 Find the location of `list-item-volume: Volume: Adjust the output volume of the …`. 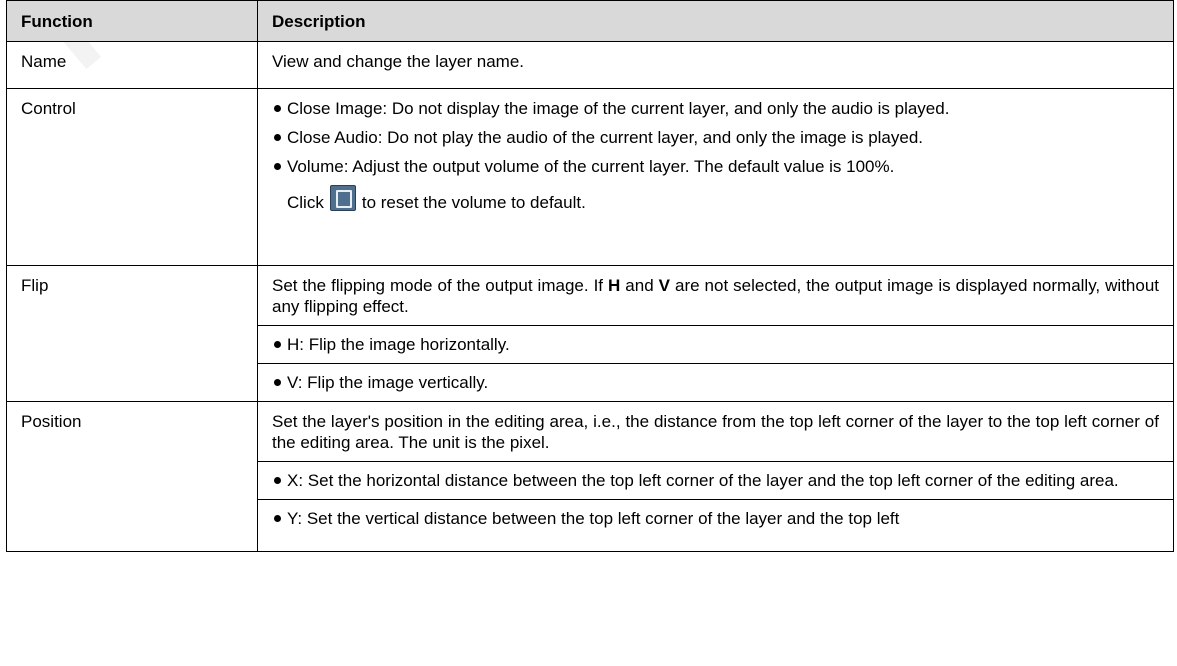

list-item-volume: Volume: Adjust the output volume of the … is located at coordinates (715, 166).